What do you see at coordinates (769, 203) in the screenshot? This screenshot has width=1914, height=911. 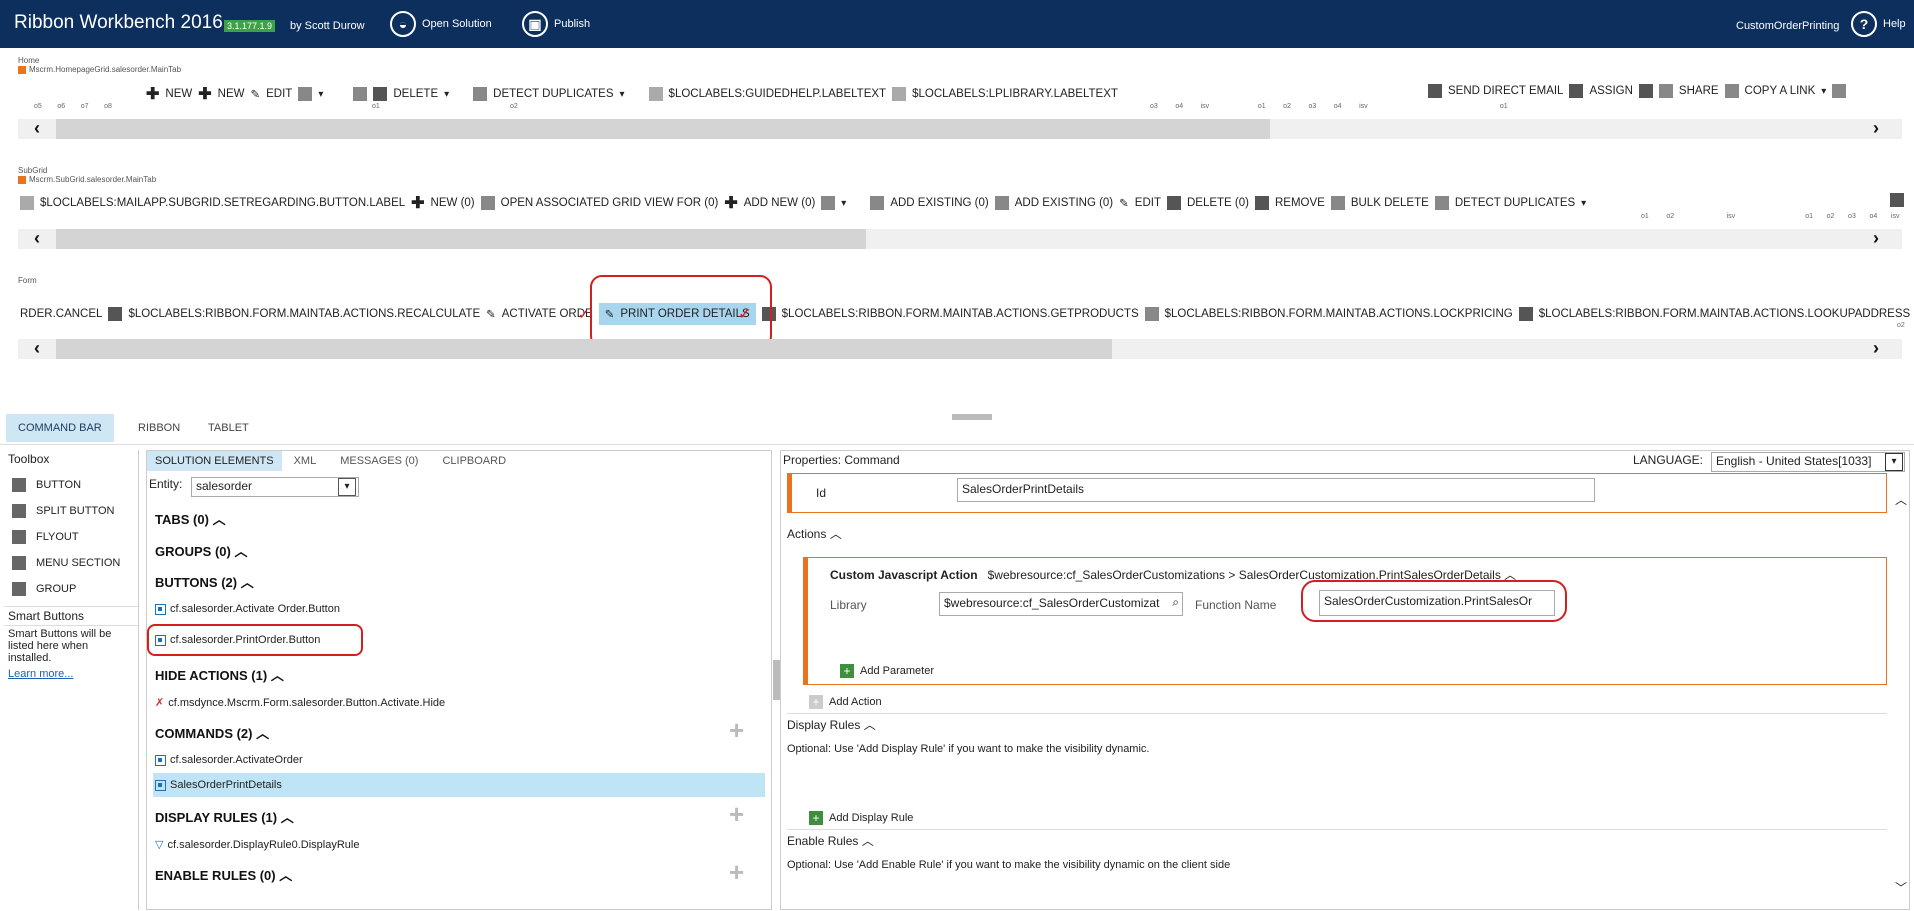 I see `subgrid-add-new-button: ✚ ADD NEW (0)` at bounding box center [769, 203].